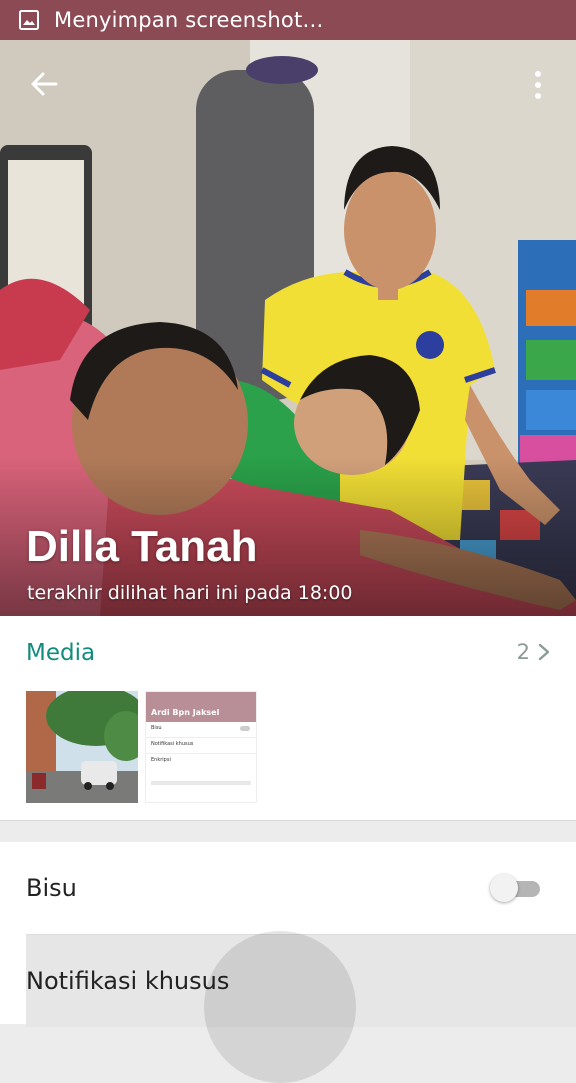  Describe the element at coordinates (288, 888) in the screenshot. I see `mute-row: Bisu` at that location.